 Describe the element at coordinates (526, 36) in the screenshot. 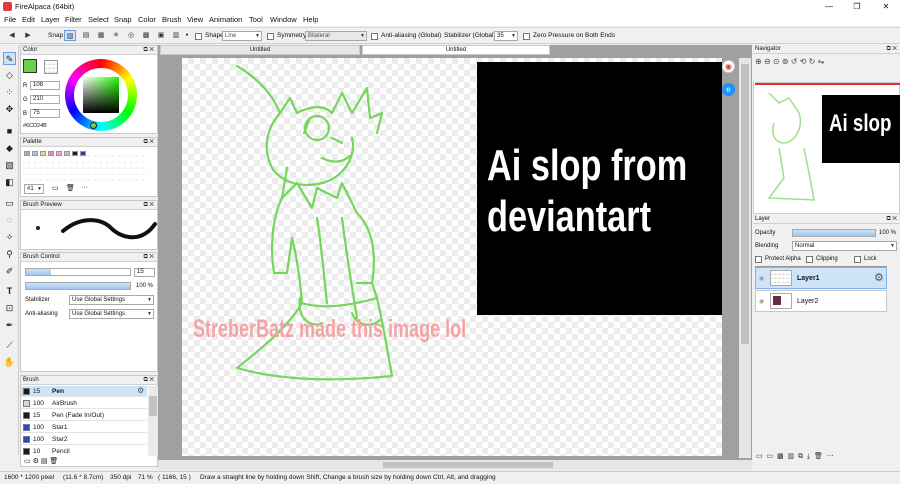

I see `zero-pressure-checkbox` at that location.